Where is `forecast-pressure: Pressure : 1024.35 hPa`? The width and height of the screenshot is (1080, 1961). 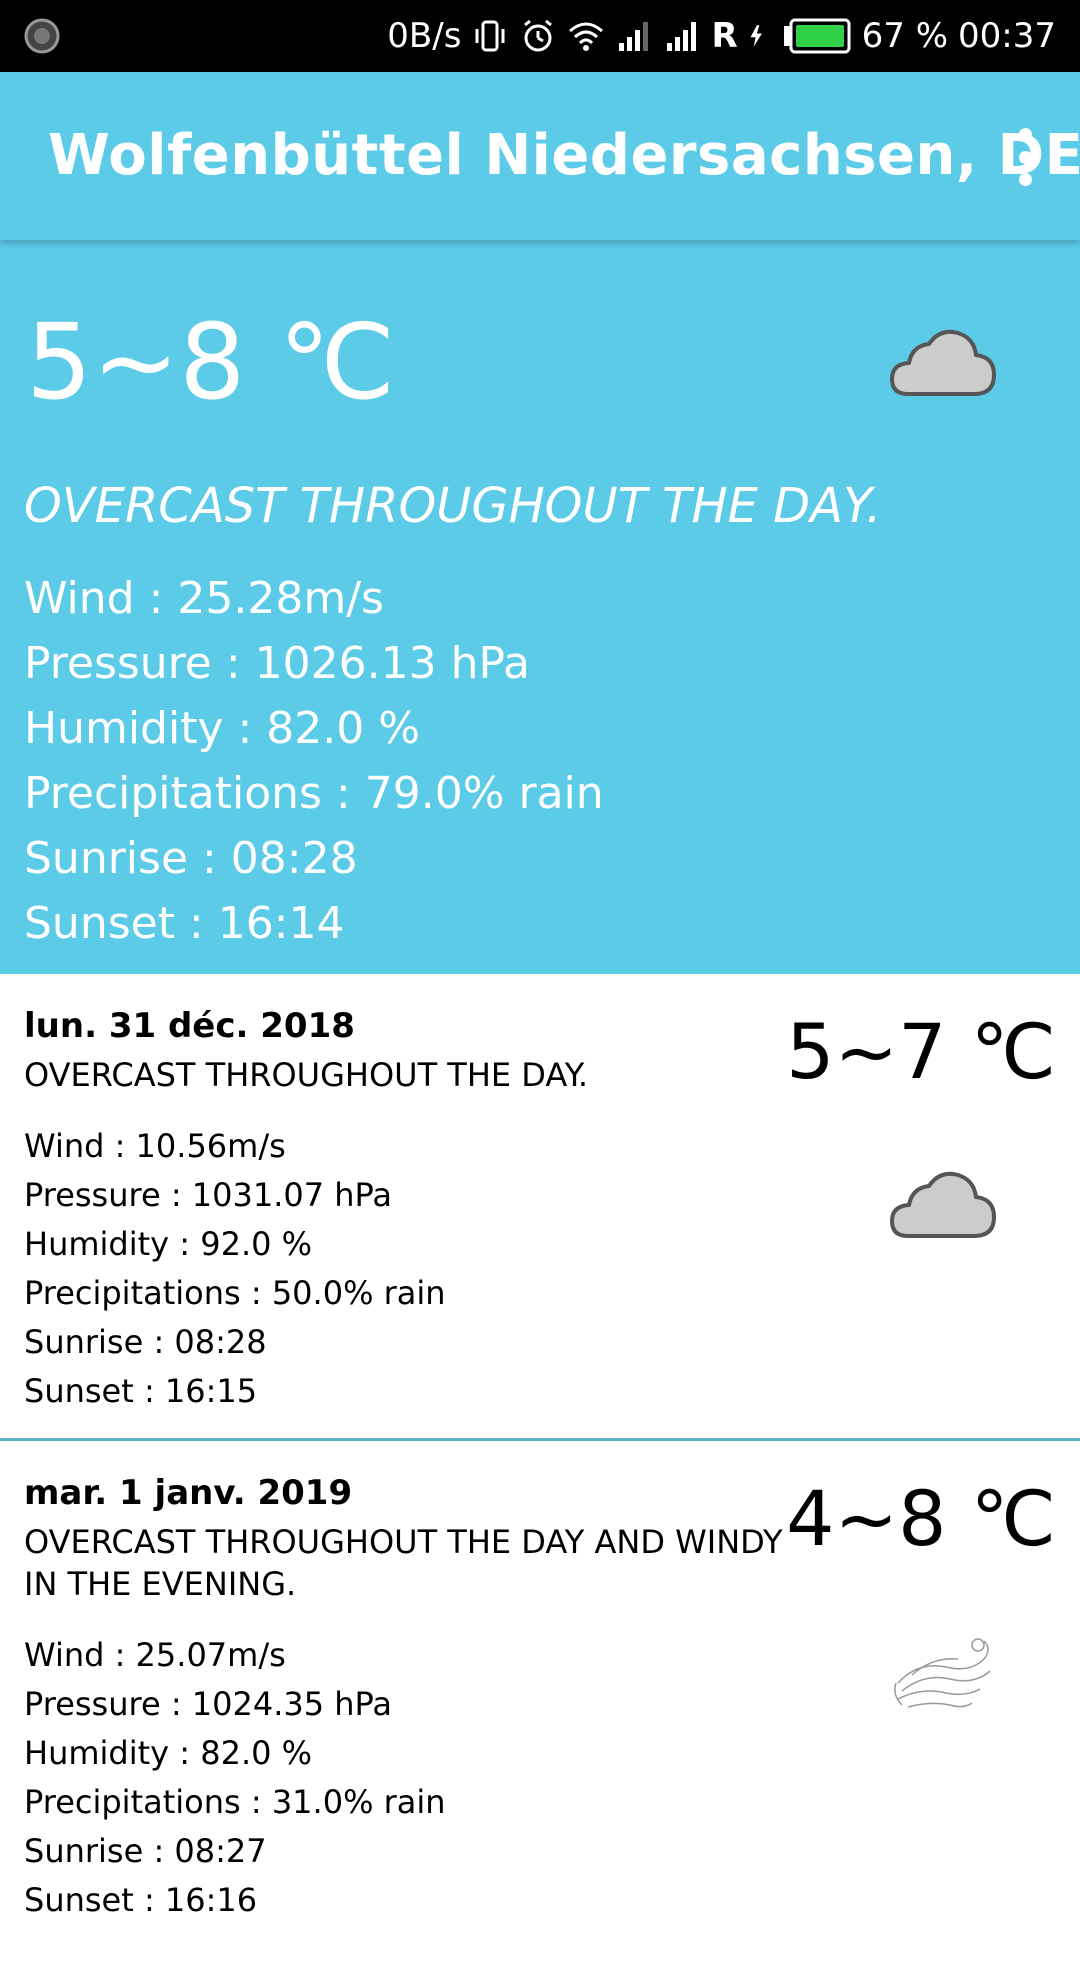 forecast-pressure: Pressure : 1024.35 hPa is located at coordinates (208, 1704).